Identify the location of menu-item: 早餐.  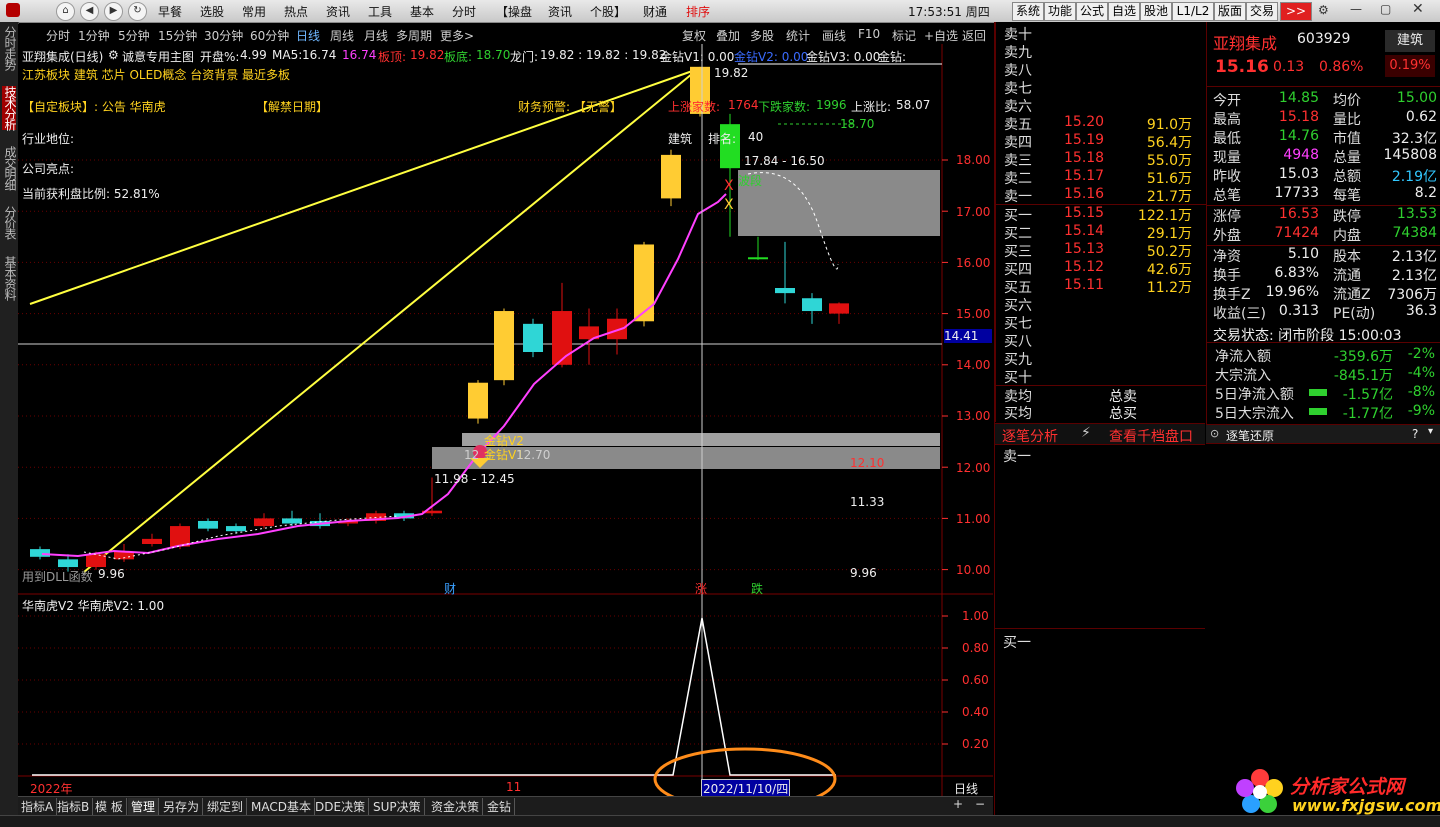
(170, 11).